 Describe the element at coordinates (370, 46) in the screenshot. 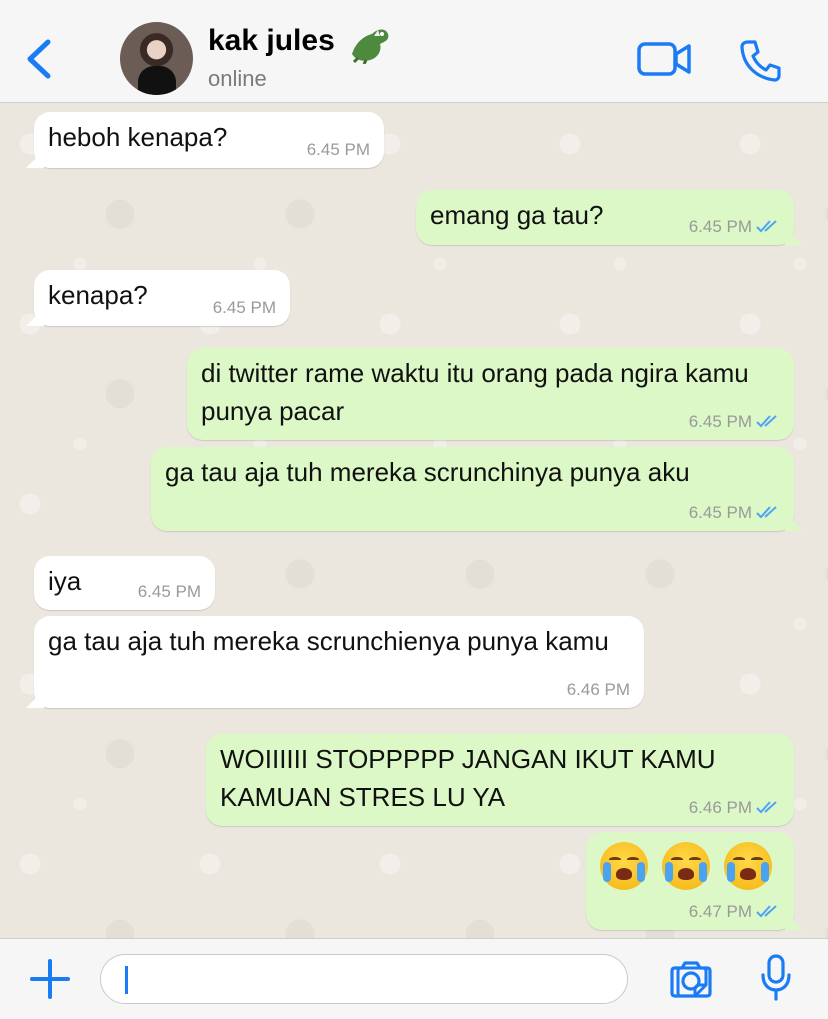

I see `crocodile-emoji-icon` at that location.